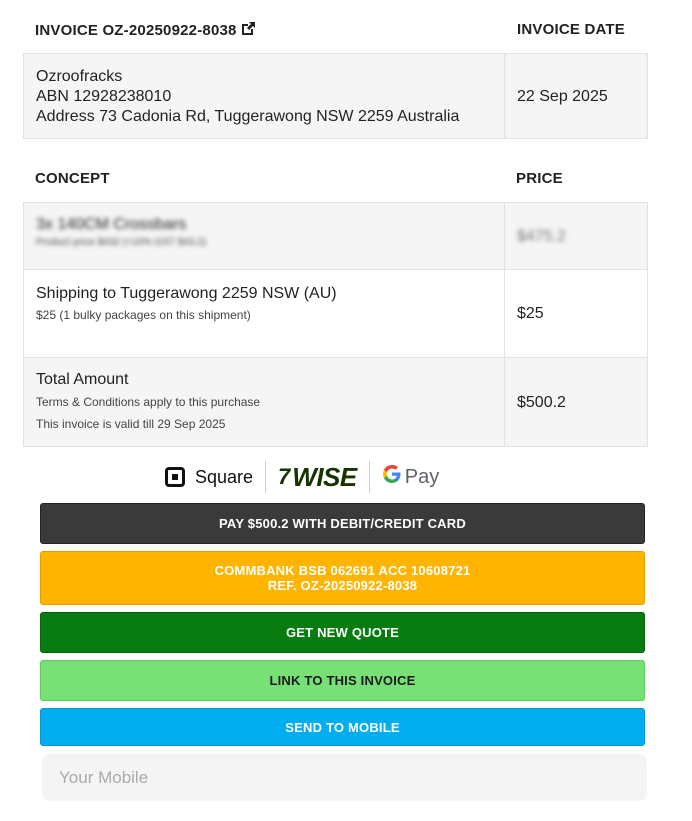 This screenshot has width=692, height=821. I want to click on google-g-icon, so click(392, 477).